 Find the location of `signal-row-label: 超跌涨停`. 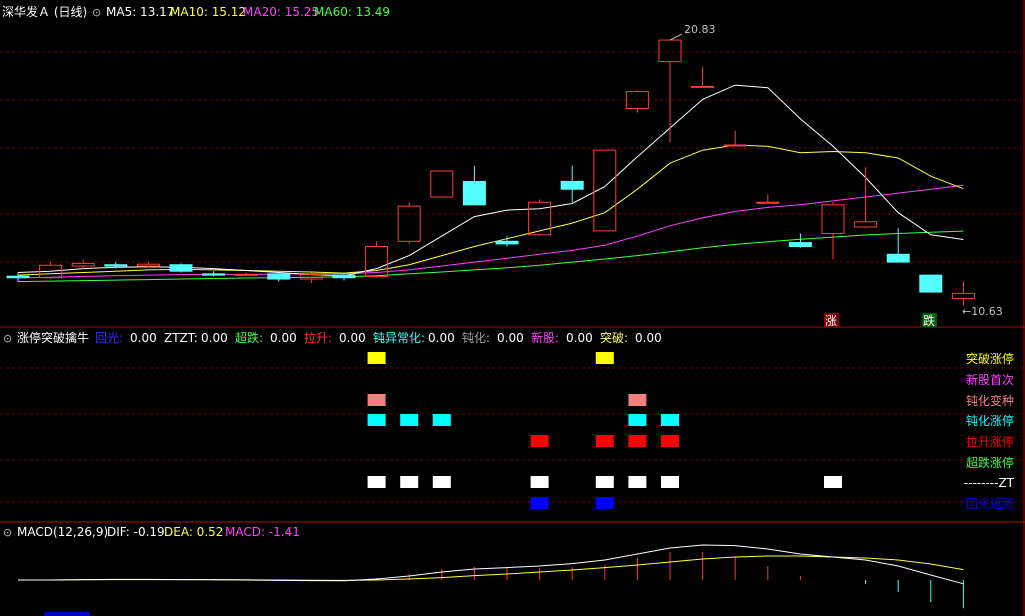

signal-row-label: 超跌涨停 is located at coordinates (990, 462).